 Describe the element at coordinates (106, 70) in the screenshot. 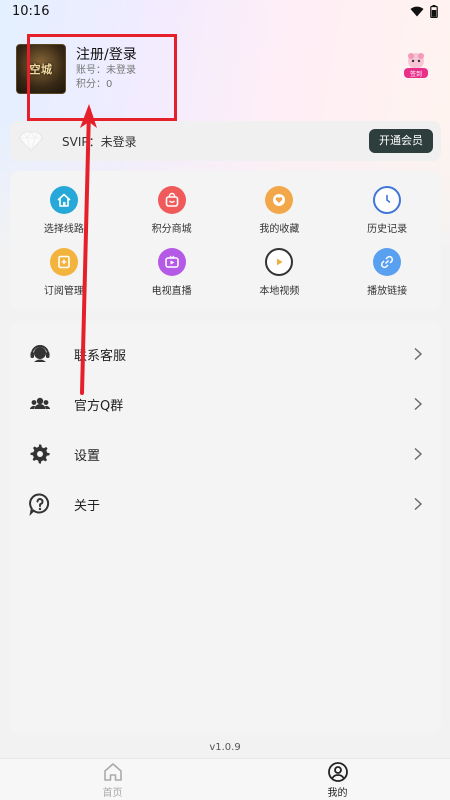

I see `account-status: 账号：未登录` at that location.